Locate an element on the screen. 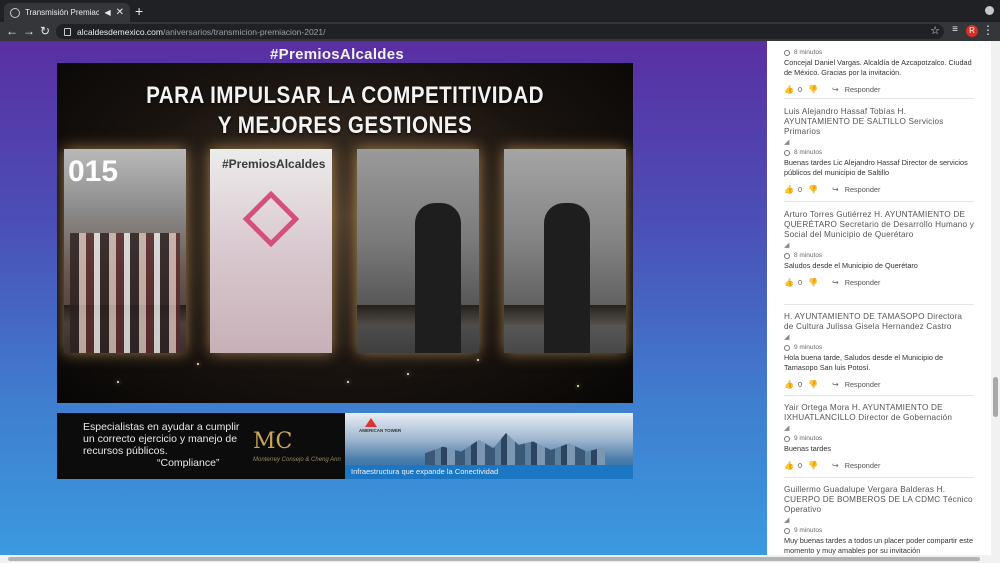 This screenshot has height=563, width=1000. panel-hashtag: #PremiosAlcaldes is located at coordinates (274, 164).